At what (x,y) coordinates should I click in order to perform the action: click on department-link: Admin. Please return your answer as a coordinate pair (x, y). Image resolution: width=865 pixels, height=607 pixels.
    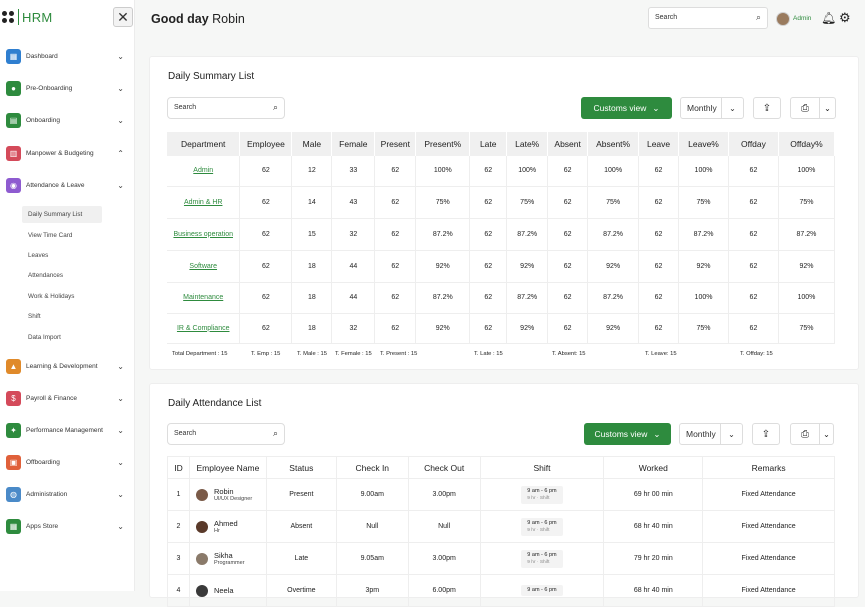
    Looking at the image, I should click on (204, 171).